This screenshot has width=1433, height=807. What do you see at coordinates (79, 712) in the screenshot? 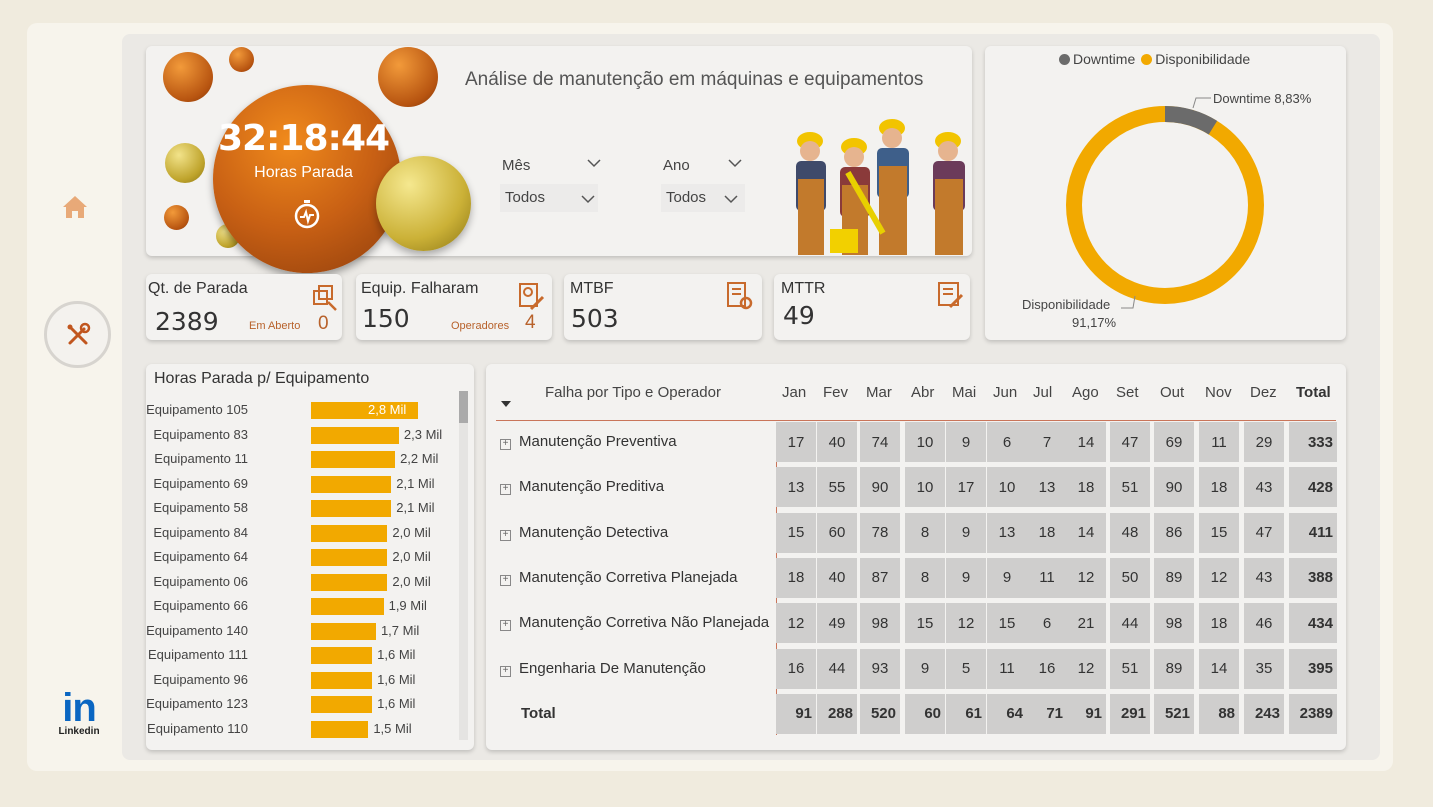
I see `linkedin-logo: in Linkedin` at bounding box center [79, 712].